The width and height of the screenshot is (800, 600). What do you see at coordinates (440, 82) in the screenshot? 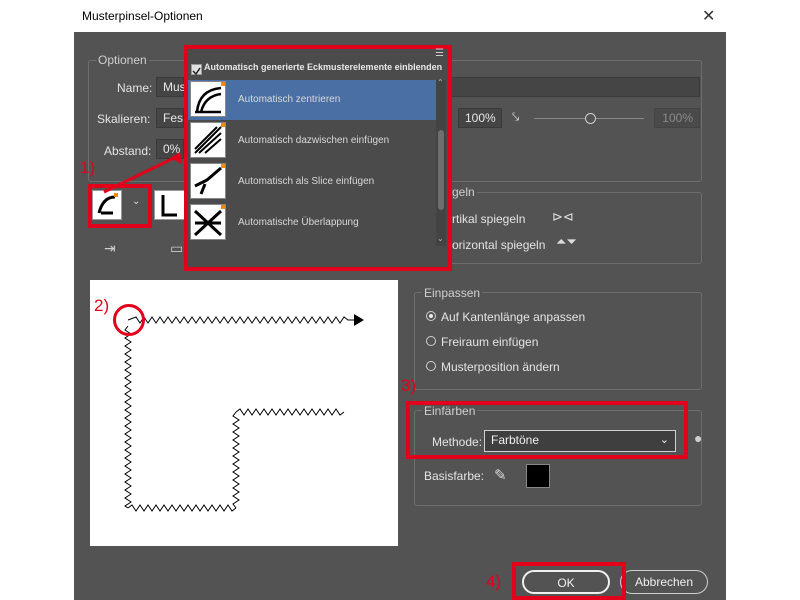
I see `scroll-up-icon: ⌃` at bounding box center [440, 82].